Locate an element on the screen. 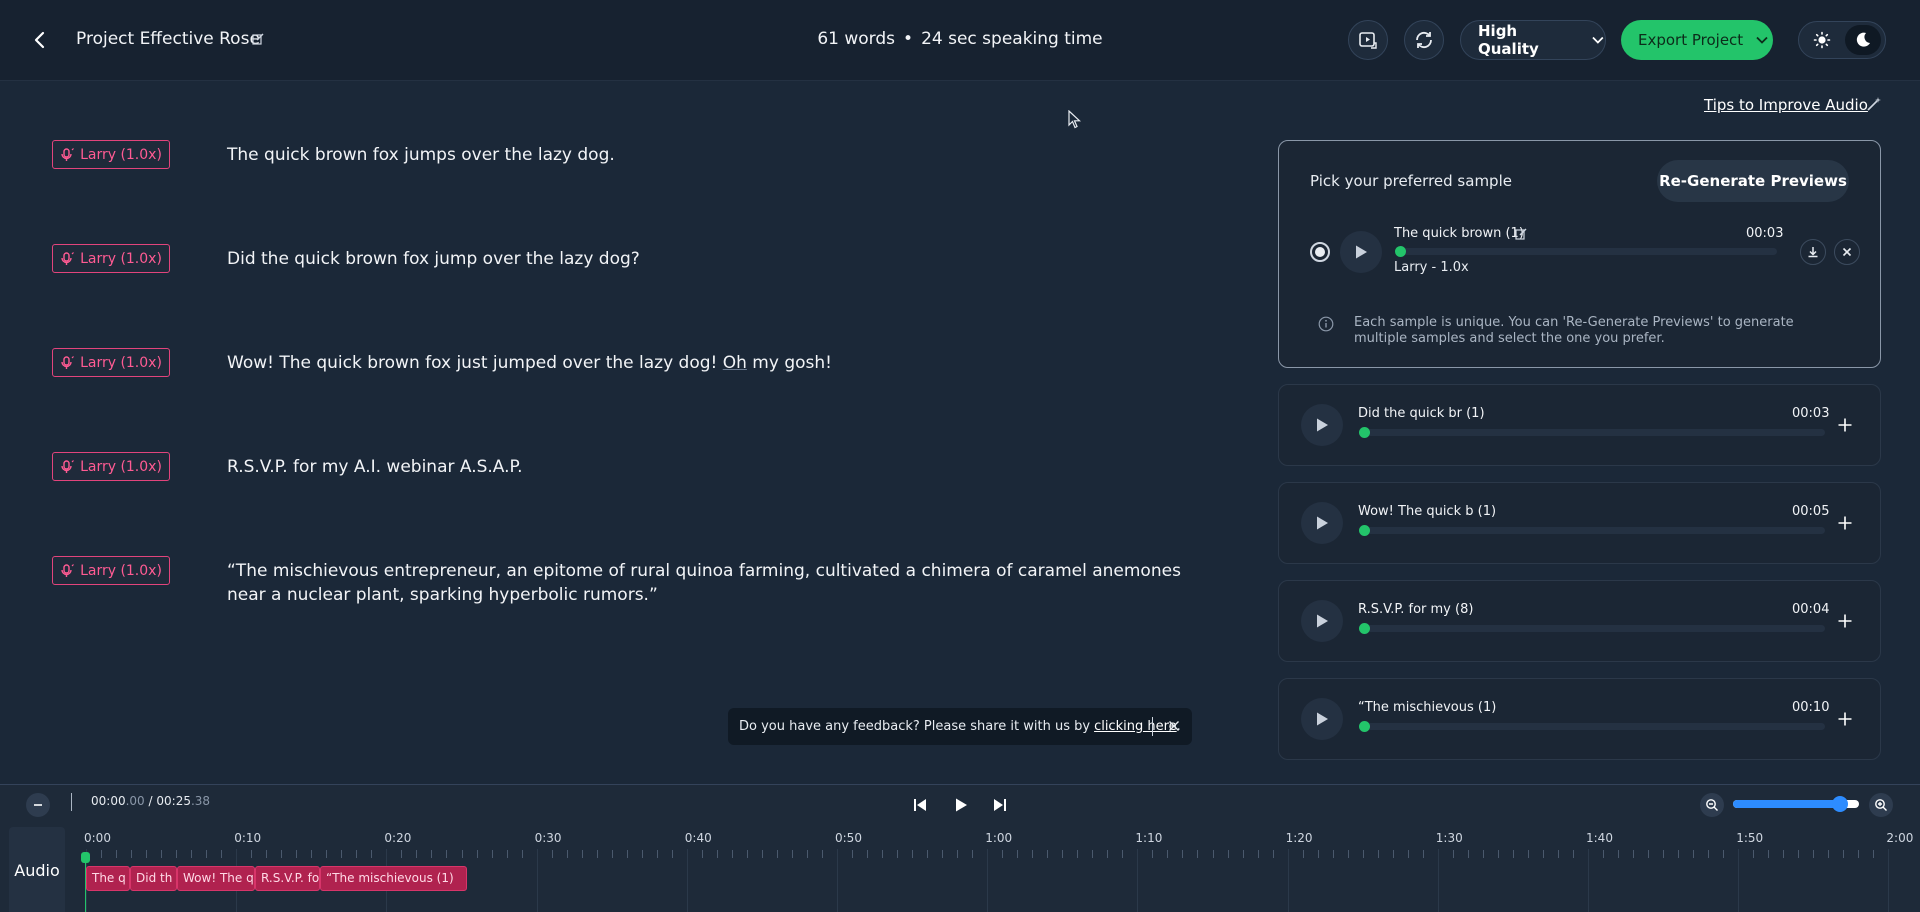 The image size is (1920, 912). zoom-out-icon is located at coordinates (1712, 805).